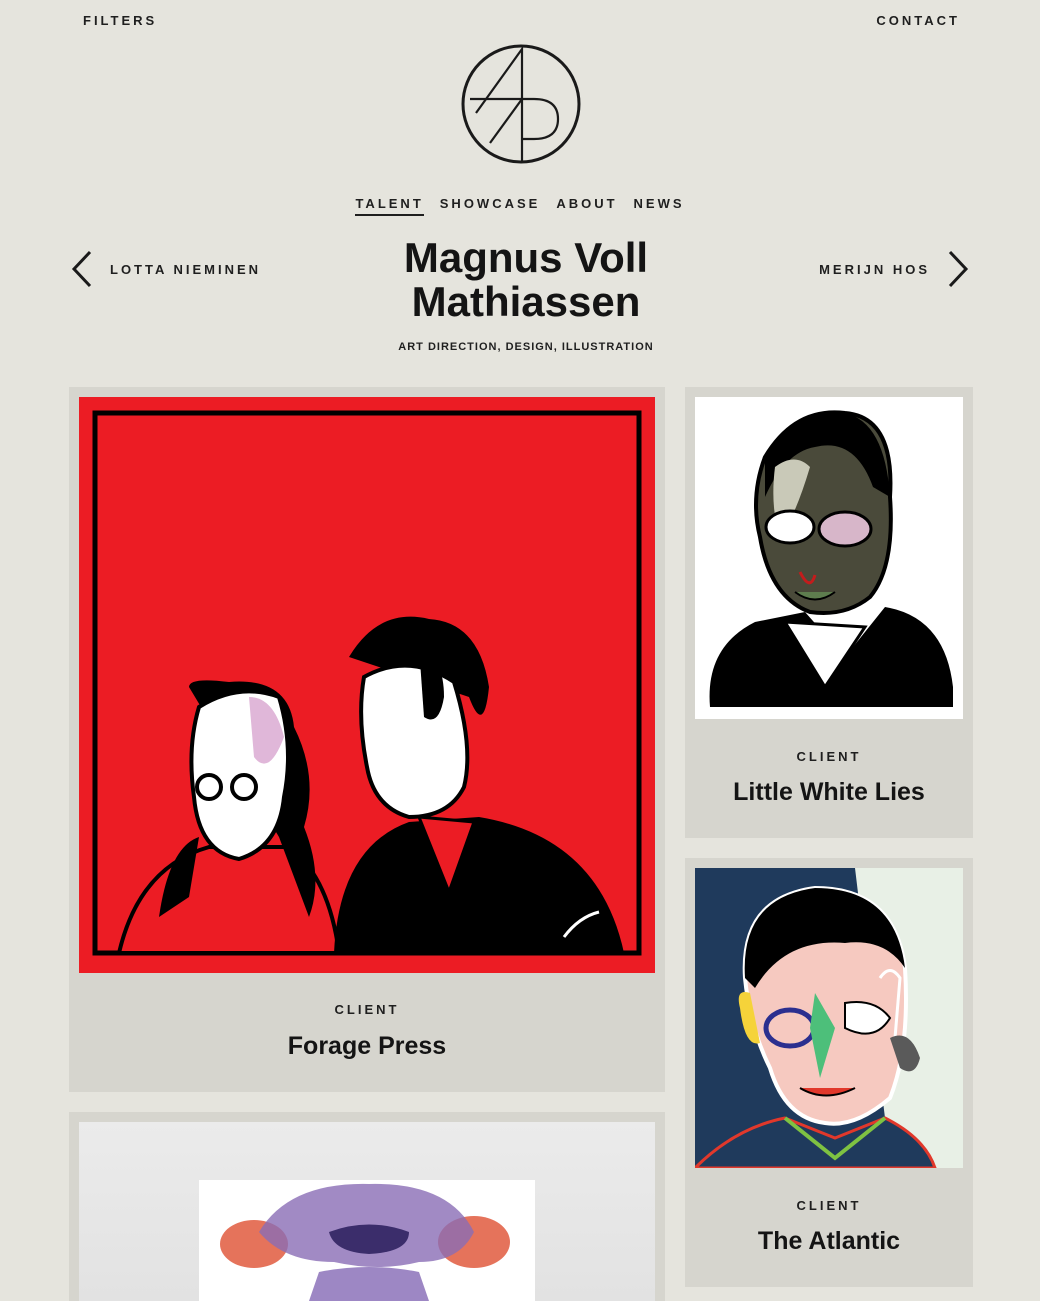  What do you see at coordinates (526, 301) in the screenshot?
I see `artist-name-line2: Mathiassen` at bounding box center [526, 301].